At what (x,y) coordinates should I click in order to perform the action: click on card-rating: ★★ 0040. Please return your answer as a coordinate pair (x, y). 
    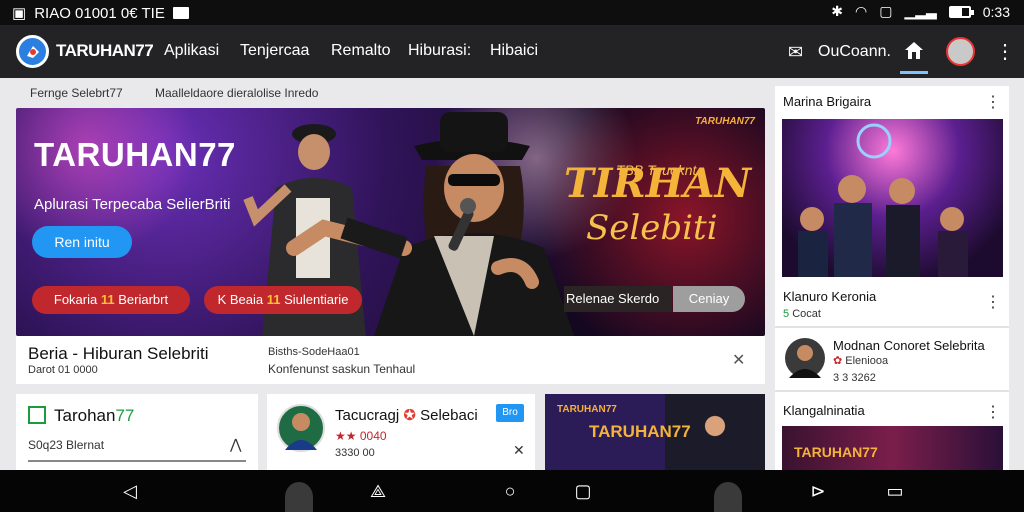
    Looking at the image, I should click on (361, 436).